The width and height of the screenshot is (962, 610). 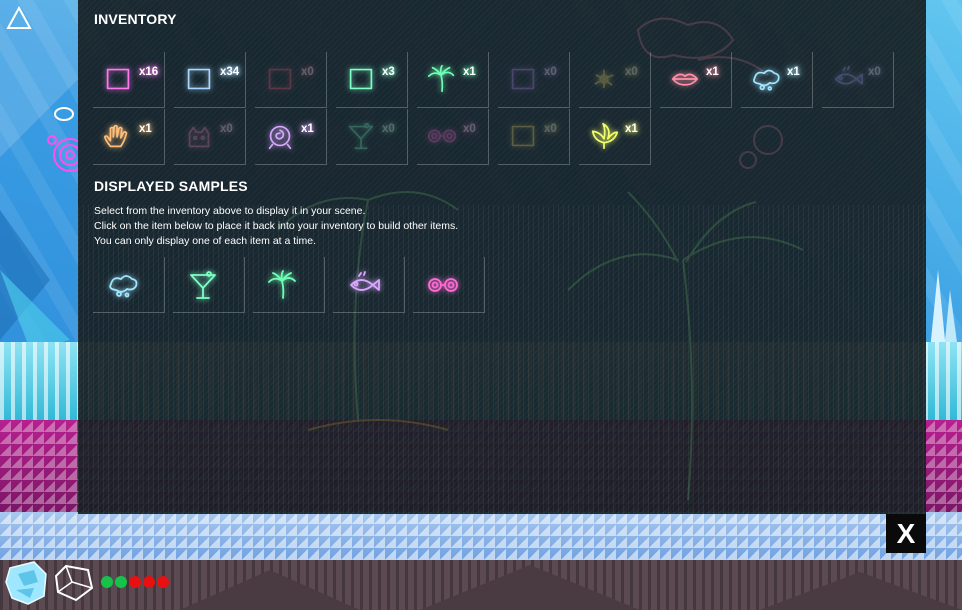 What do you see at coordinates (906, 533) in the screenshot?
I see `close-button: X` at bounding box center [906, 533].